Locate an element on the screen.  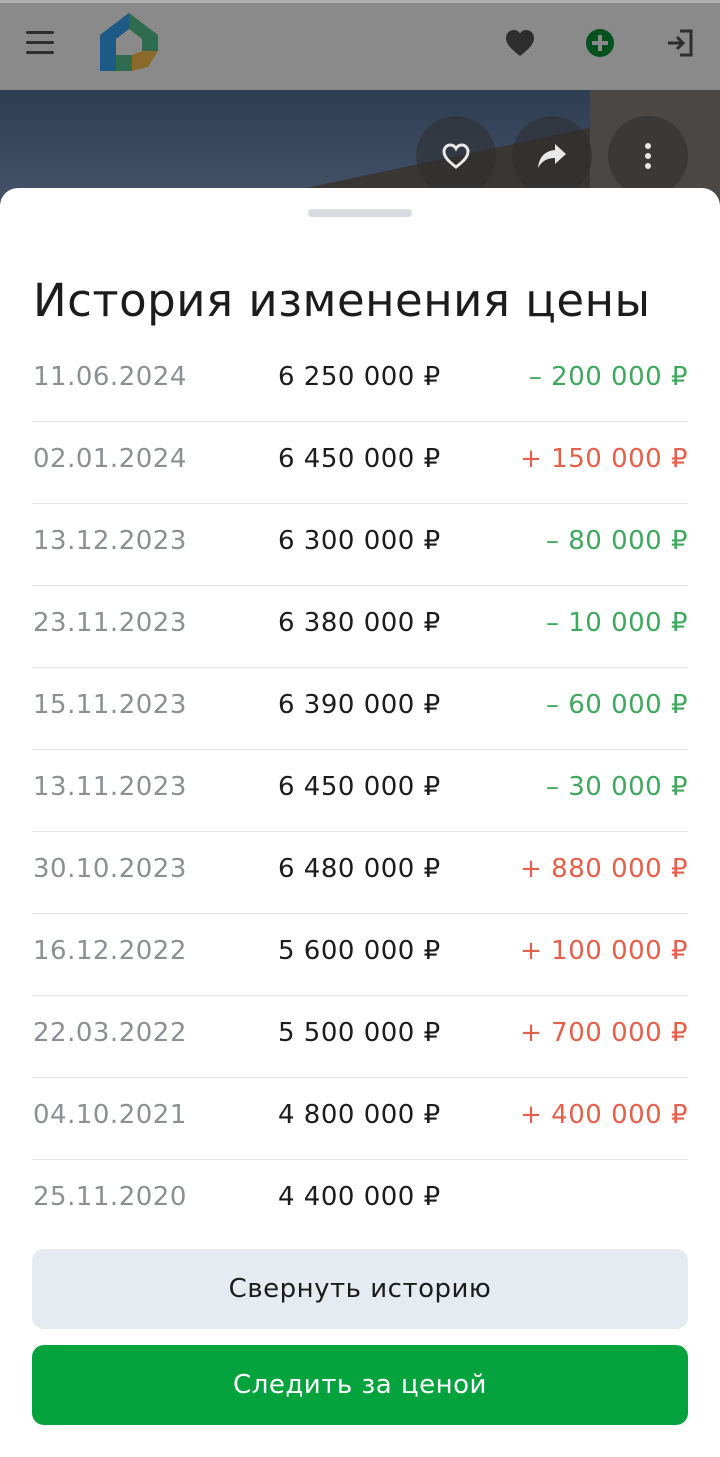
history-date: 11.06.2024 is located at coordinates (110, 377).